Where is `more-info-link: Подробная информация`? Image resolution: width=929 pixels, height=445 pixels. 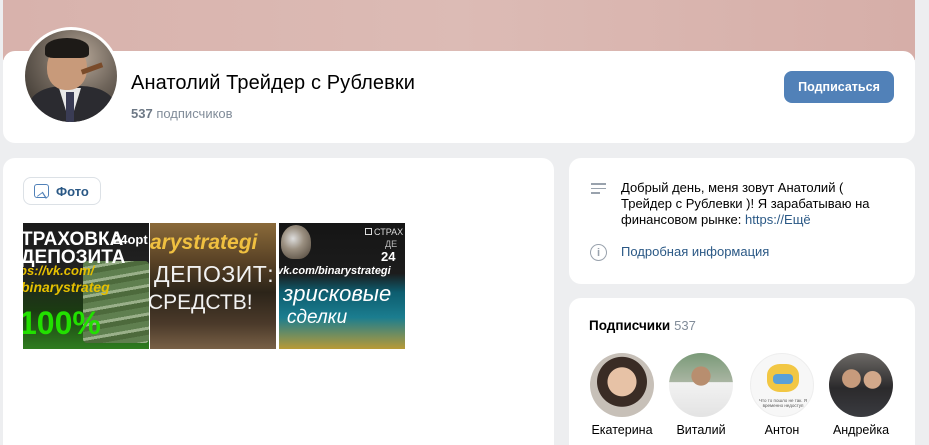
more-info-link: Подробная информация is located at coordinates (695, 251).